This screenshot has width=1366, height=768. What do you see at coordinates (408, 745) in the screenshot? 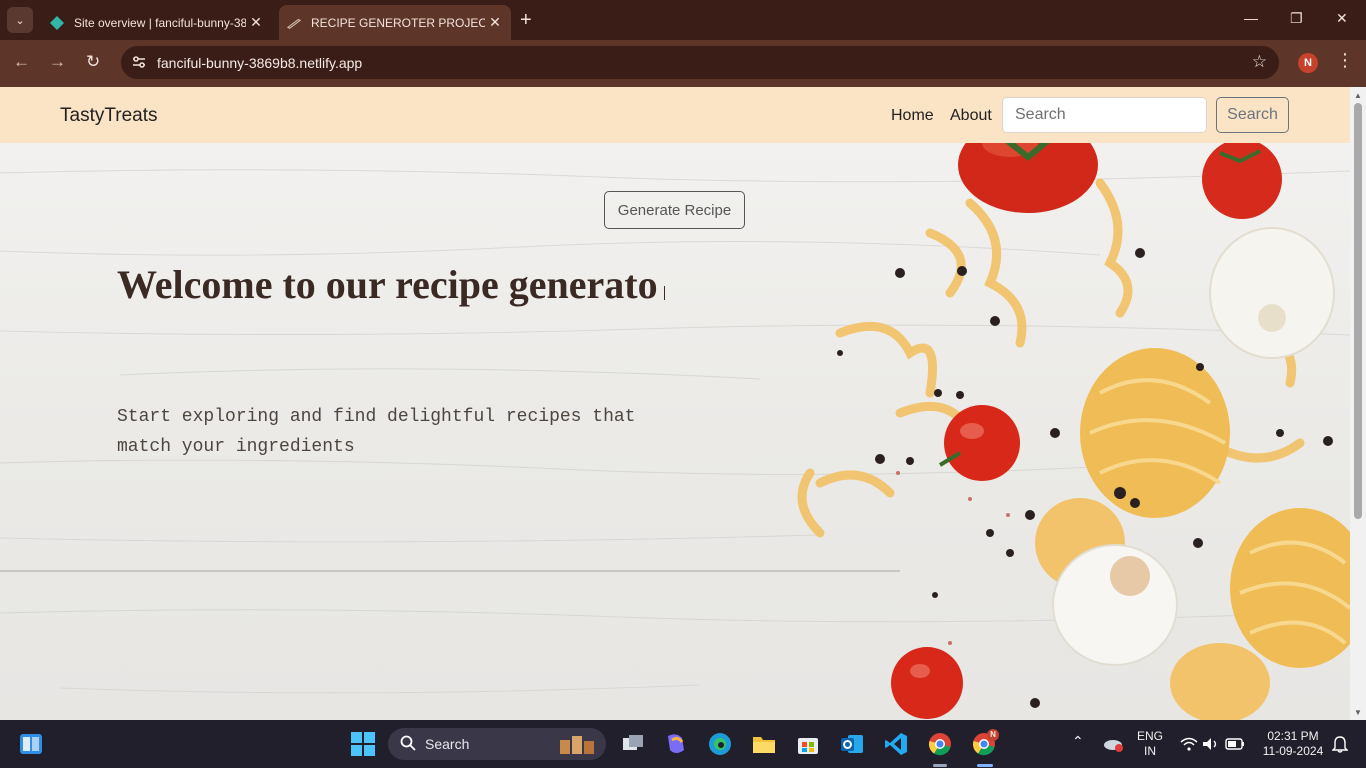
I see `search-icon` at bounding box center [408, 745].